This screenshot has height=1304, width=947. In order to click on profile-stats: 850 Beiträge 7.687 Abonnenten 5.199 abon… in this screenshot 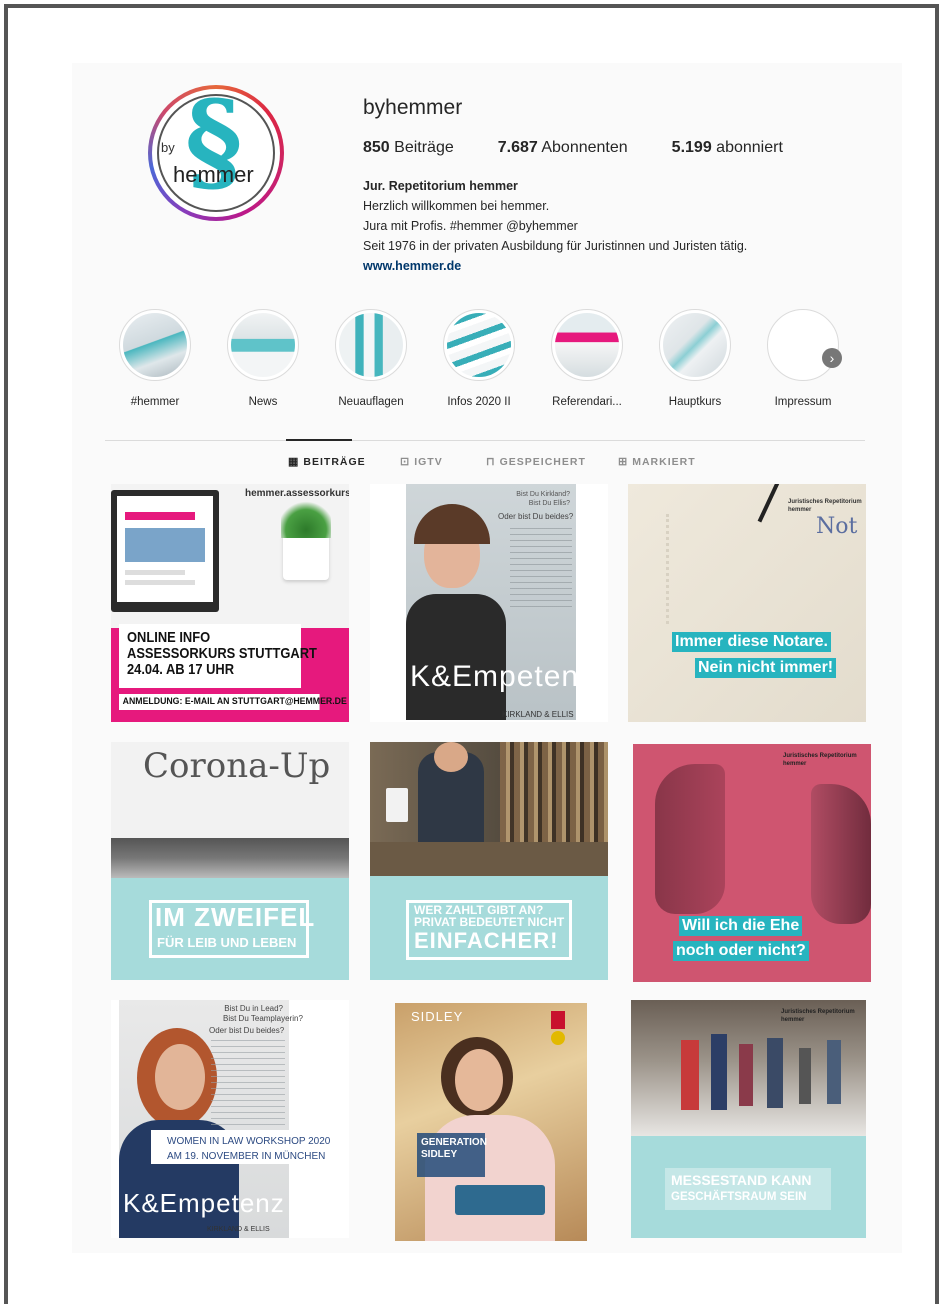, I will do `click(595, 148)`.